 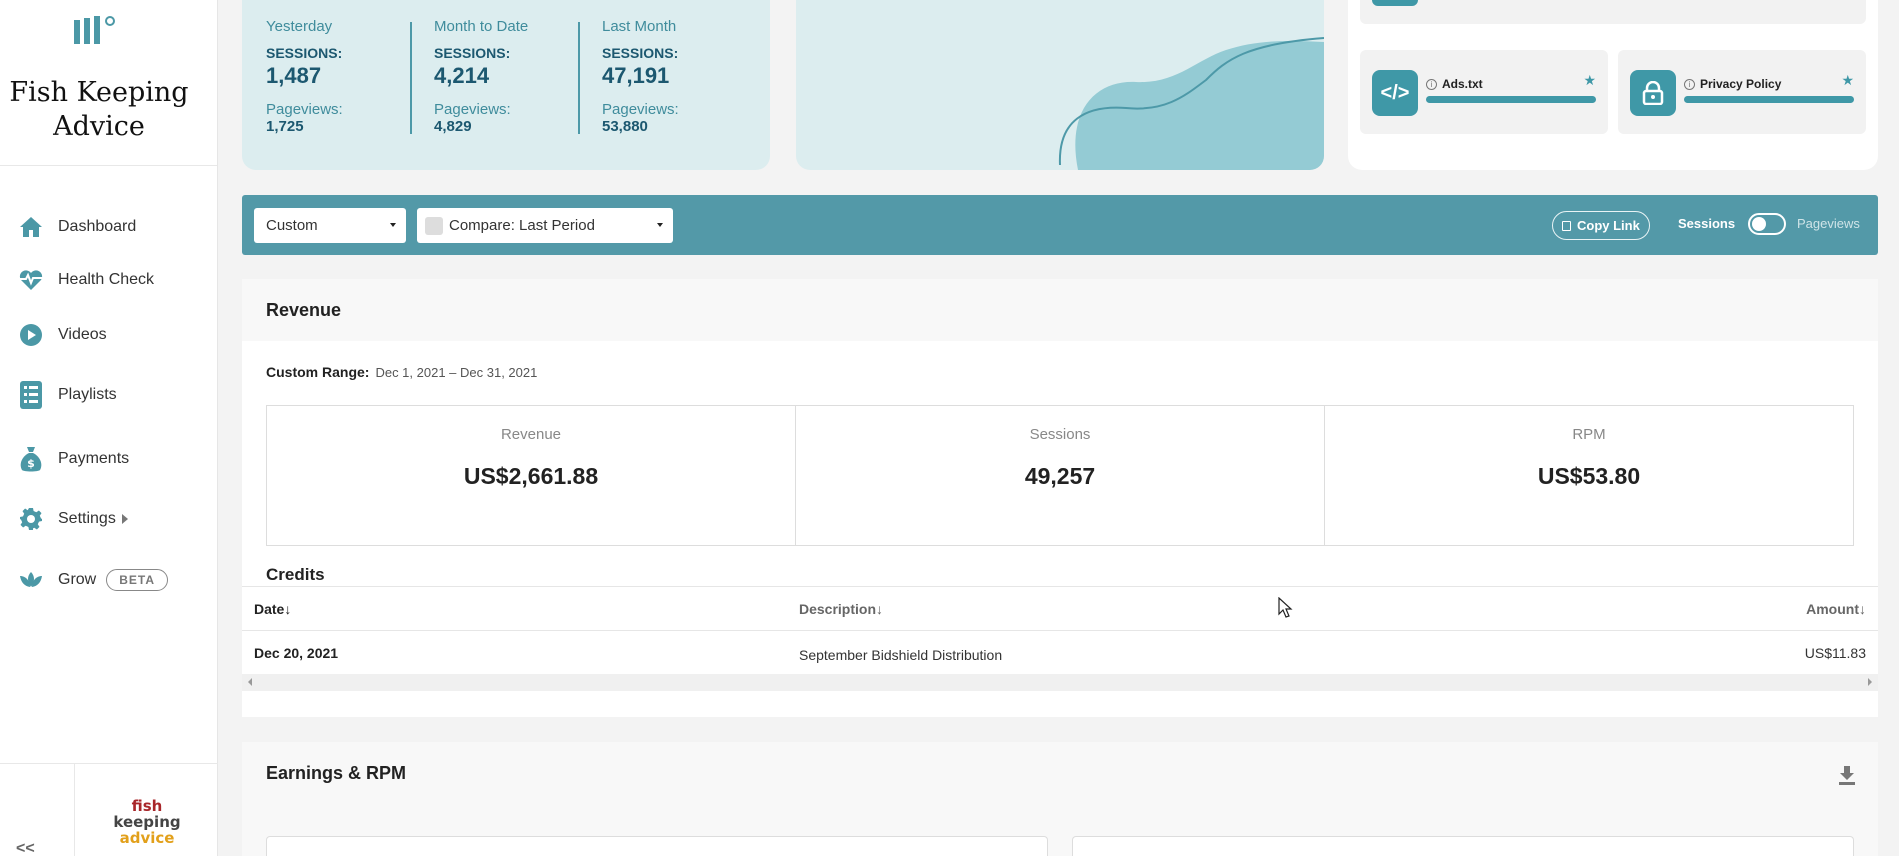 I want to click on horizontal-scrollbar, so click(x=1060, y=682).